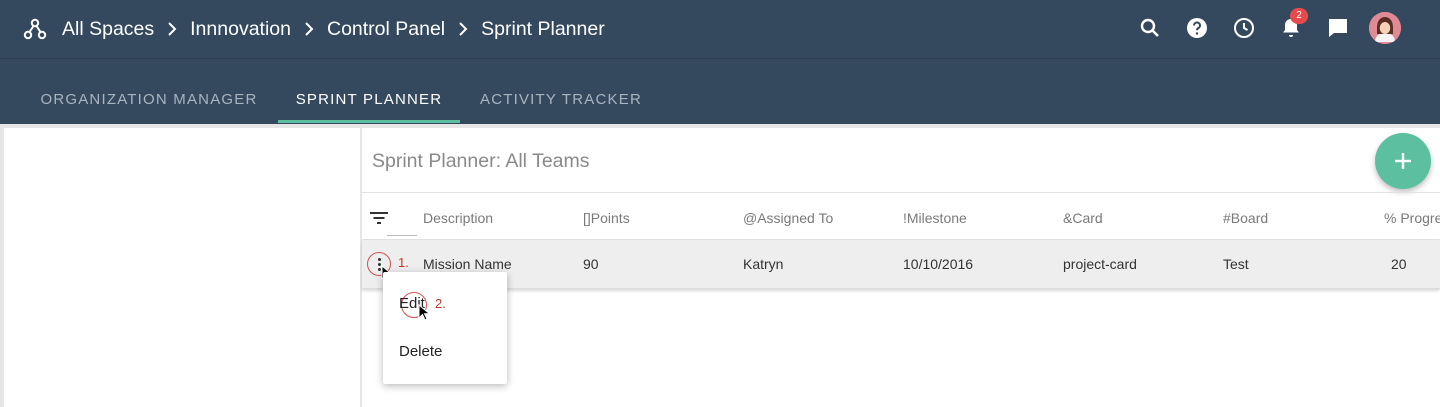  Describe the element at coordinates (1197, 28) in the screenshot. I see `help-icon` at that location.